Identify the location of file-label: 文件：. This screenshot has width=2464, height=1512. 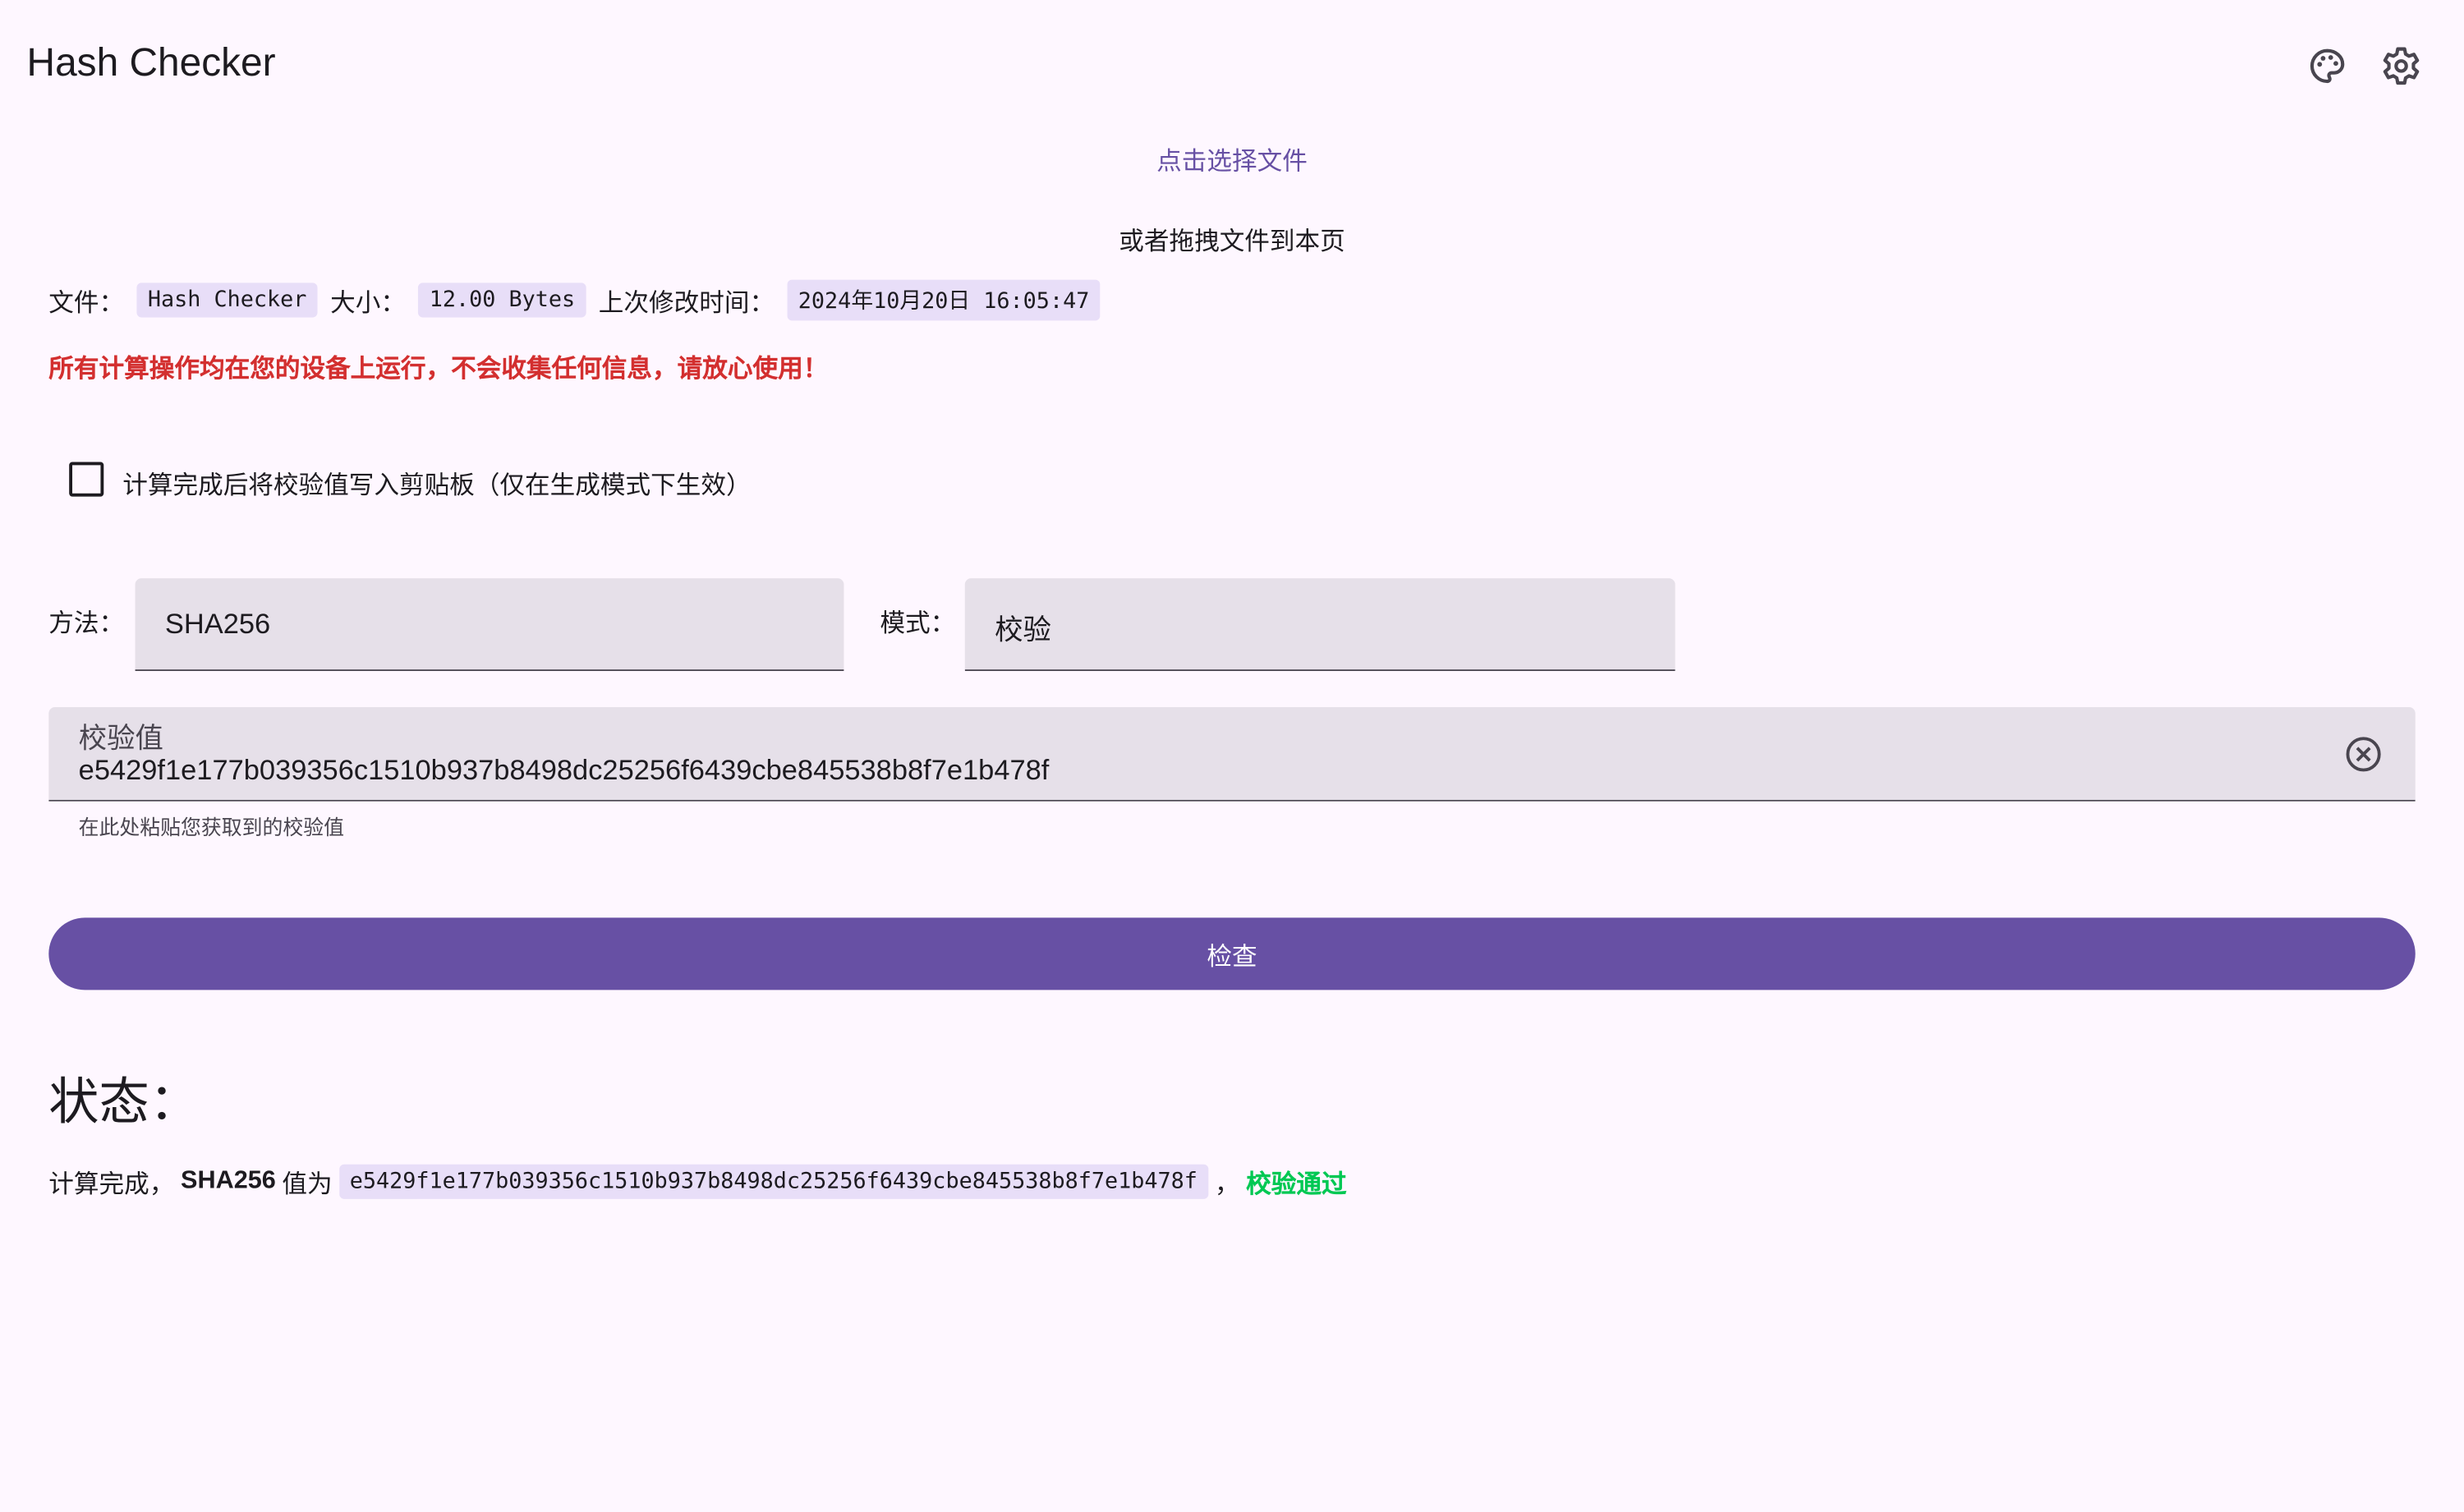
(86, 304).